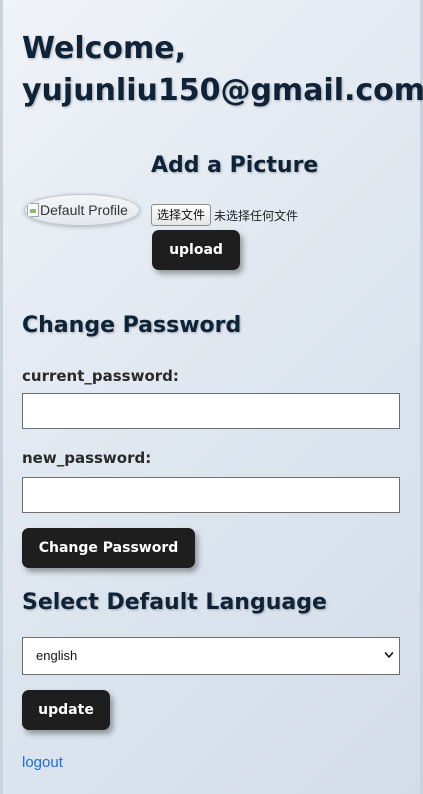  I want to click on upload-button: upload, so click(196, 250).